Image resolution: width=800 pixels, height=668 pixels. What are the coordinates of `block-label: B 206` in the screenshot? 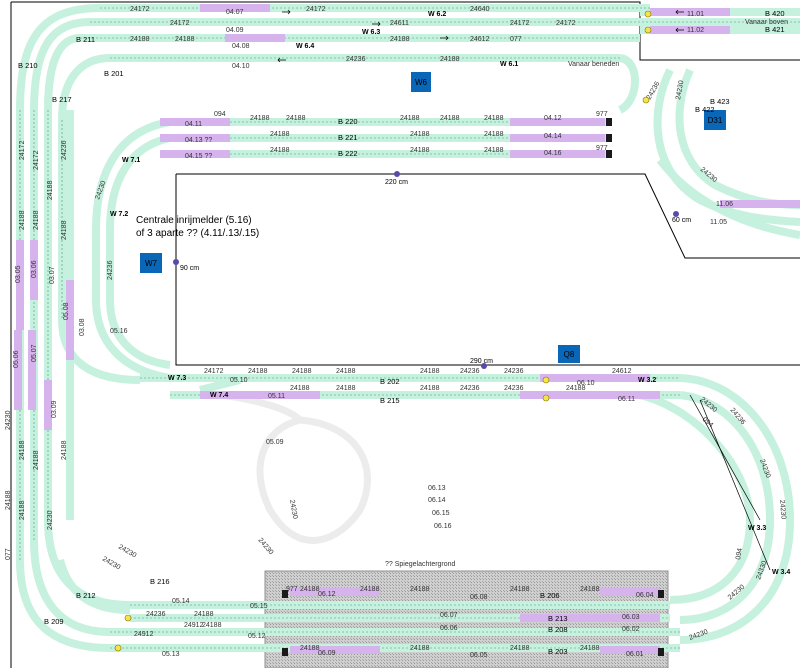 It's located at (550, 595).